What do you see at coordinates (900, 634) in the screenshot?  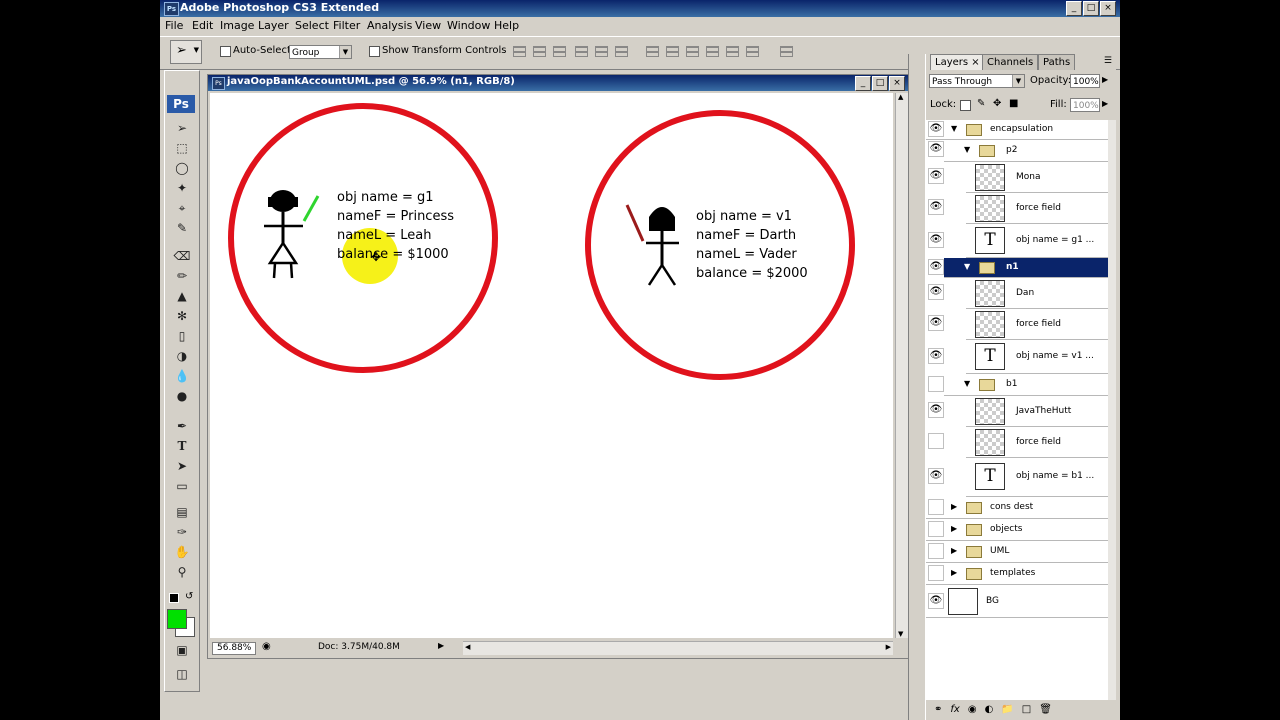 I see `scroll-down-icon: ▼` at bounding box center [900, 634].